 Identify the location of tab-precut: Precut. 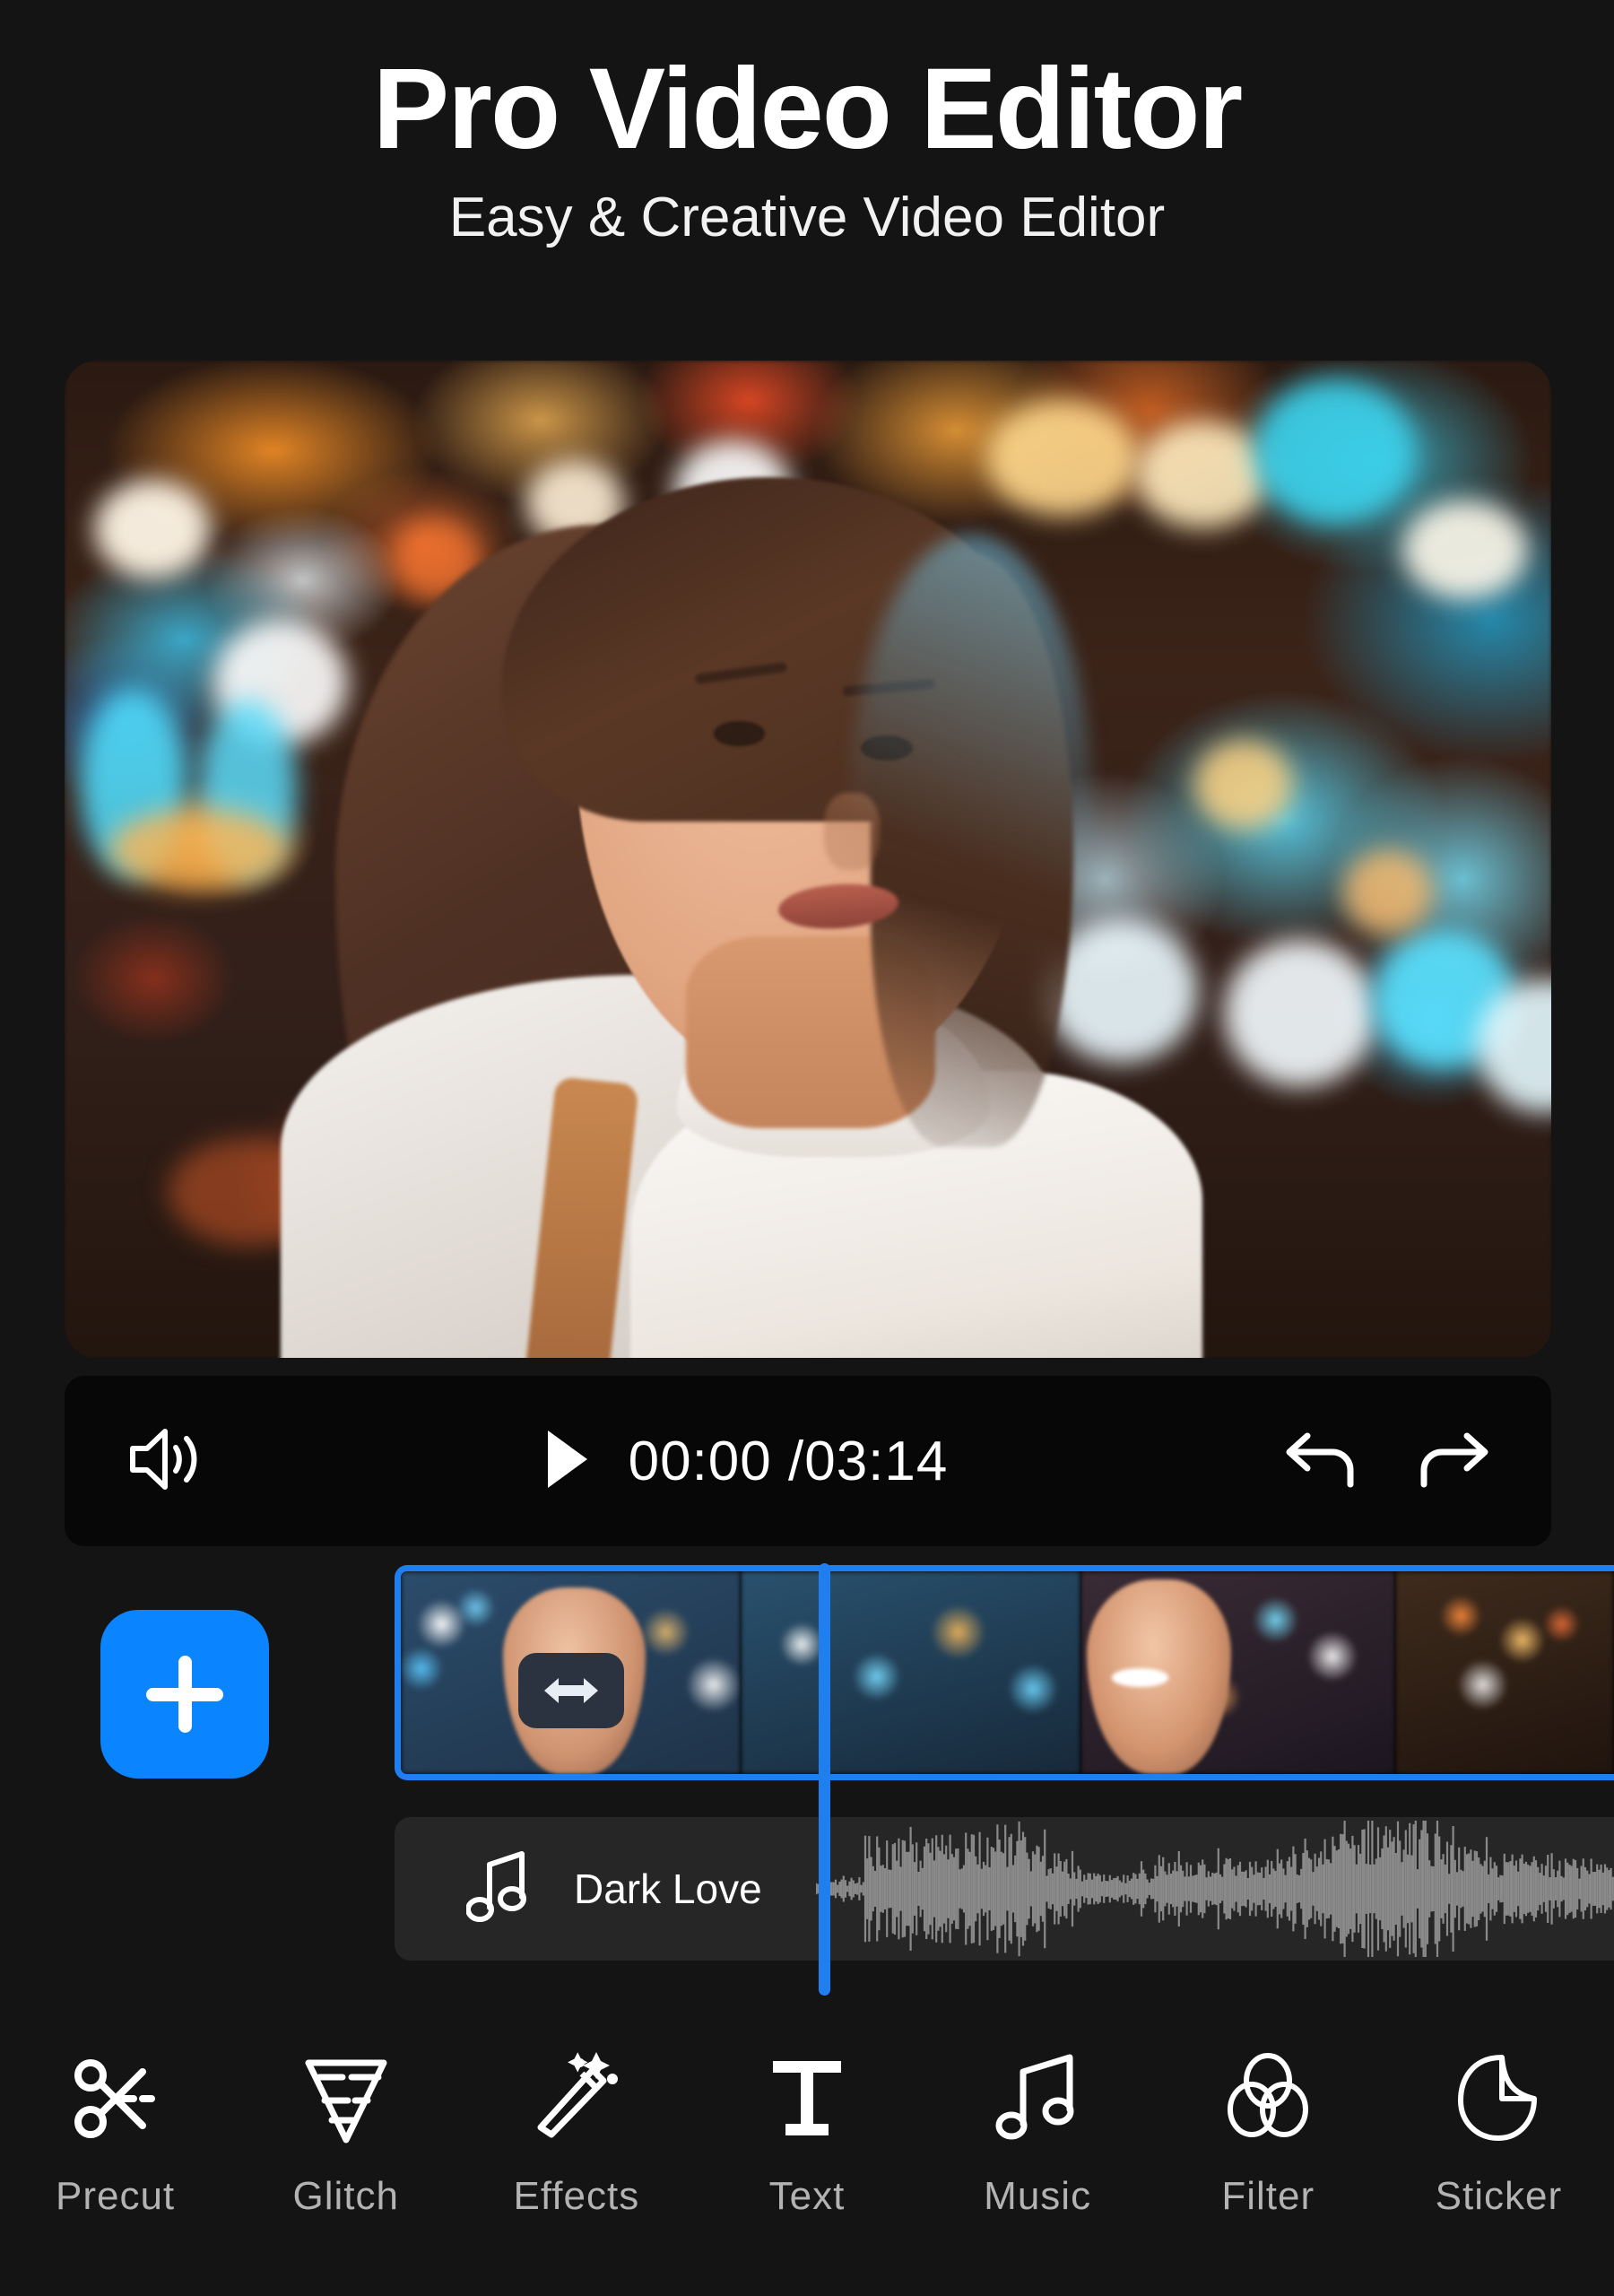
(115, 2132).